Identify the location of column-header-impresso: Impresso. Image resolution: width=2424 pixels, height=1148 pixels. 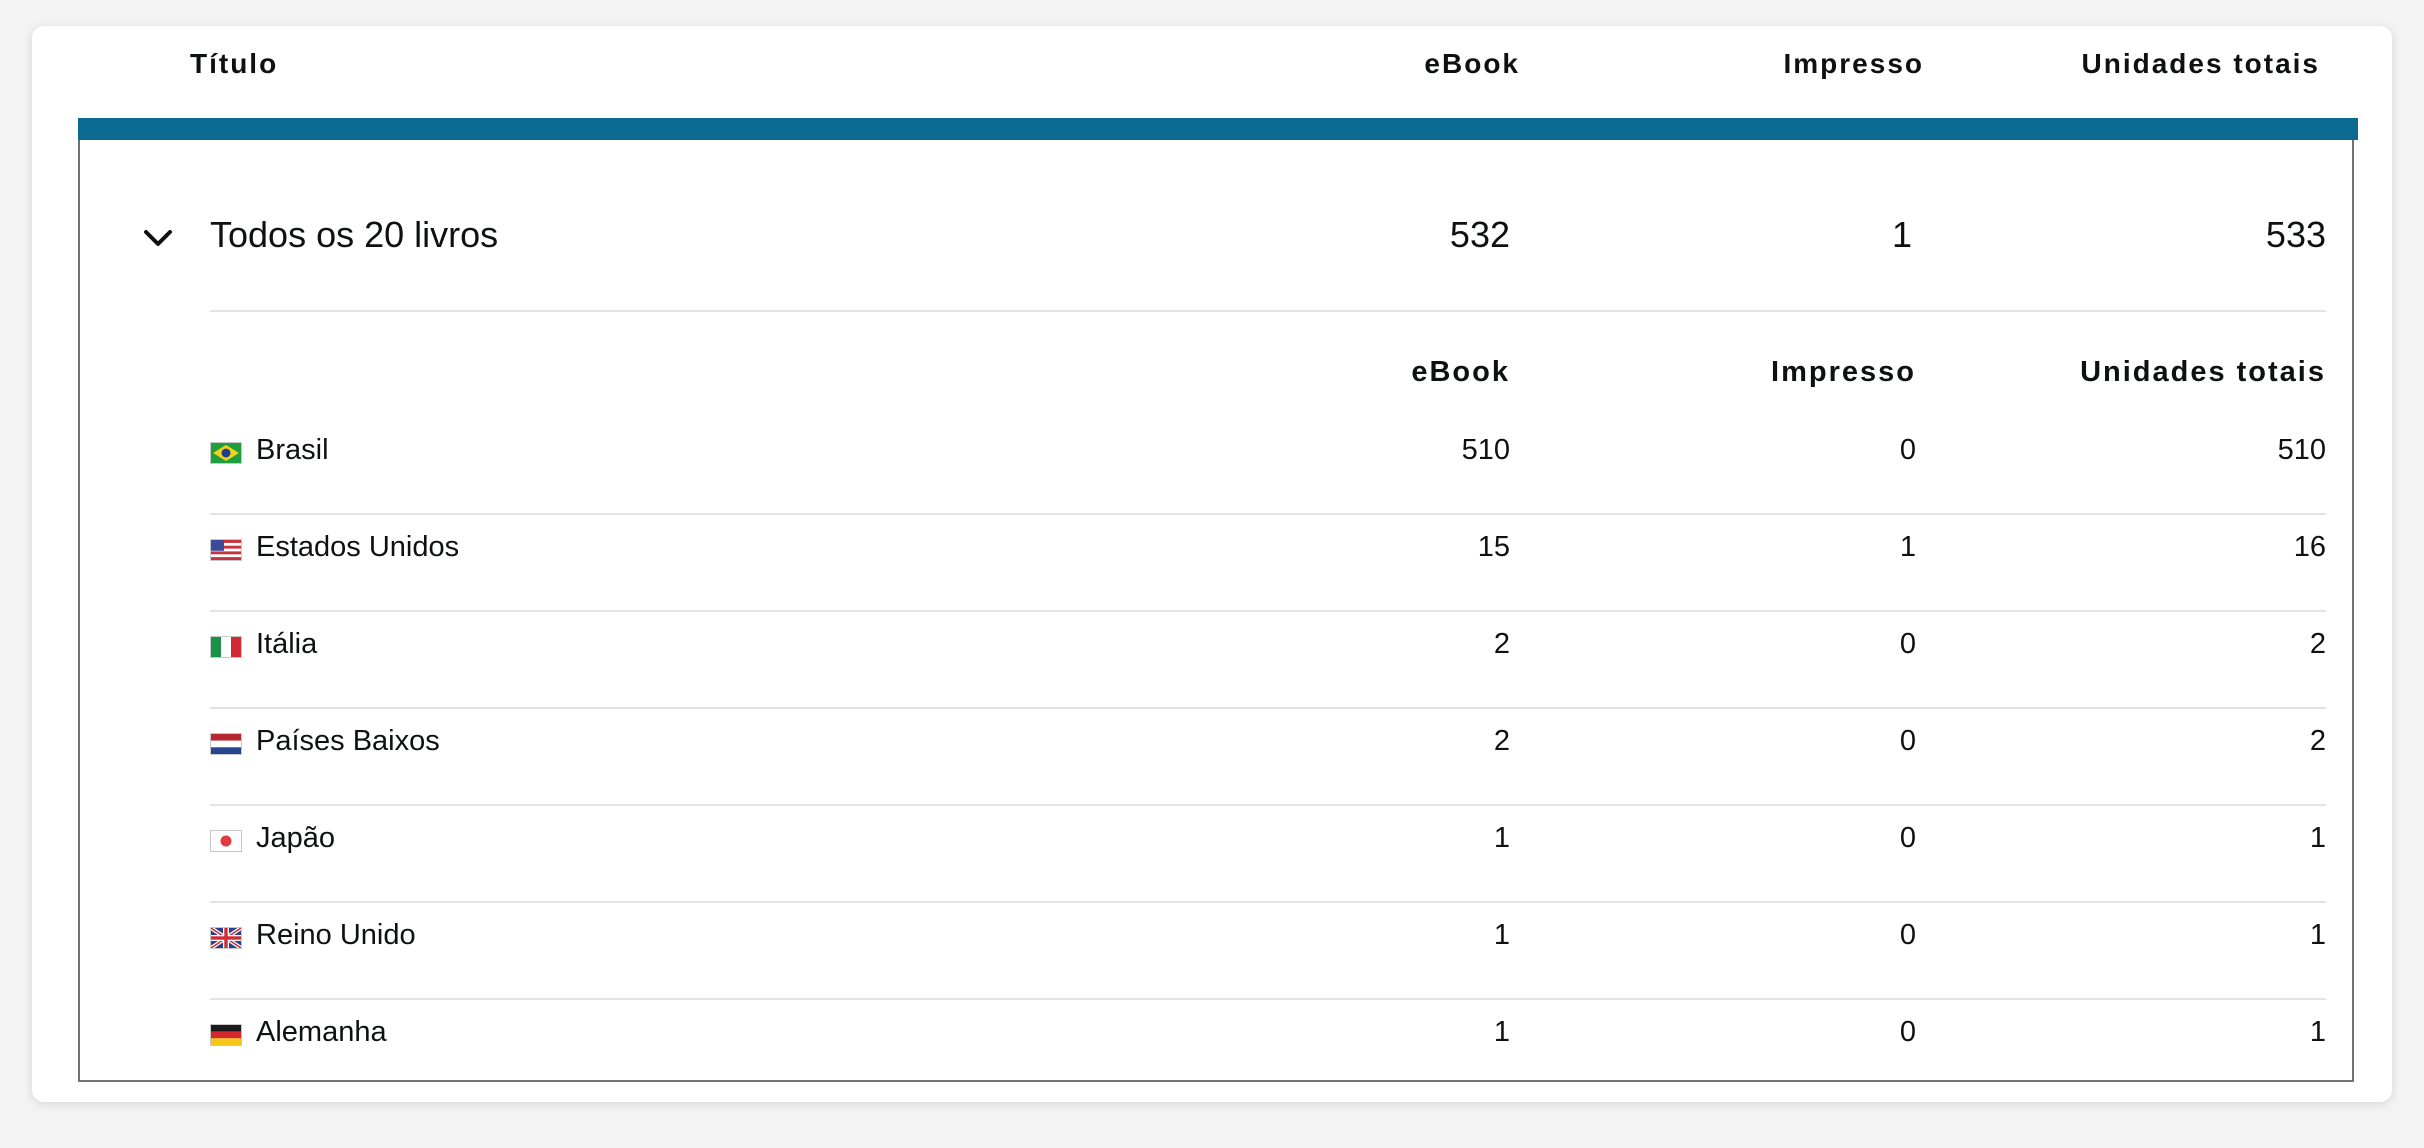
(1854, 64).